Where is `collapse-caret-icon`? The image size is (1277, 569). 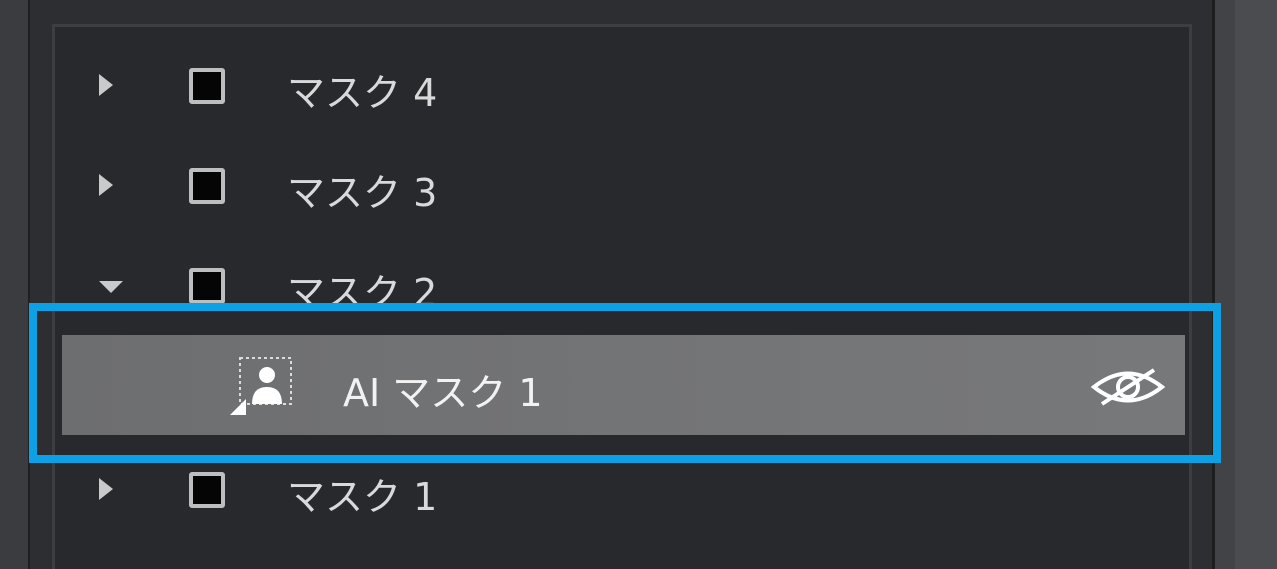
collapse-caret-icon is located at coordinates (111, 287).